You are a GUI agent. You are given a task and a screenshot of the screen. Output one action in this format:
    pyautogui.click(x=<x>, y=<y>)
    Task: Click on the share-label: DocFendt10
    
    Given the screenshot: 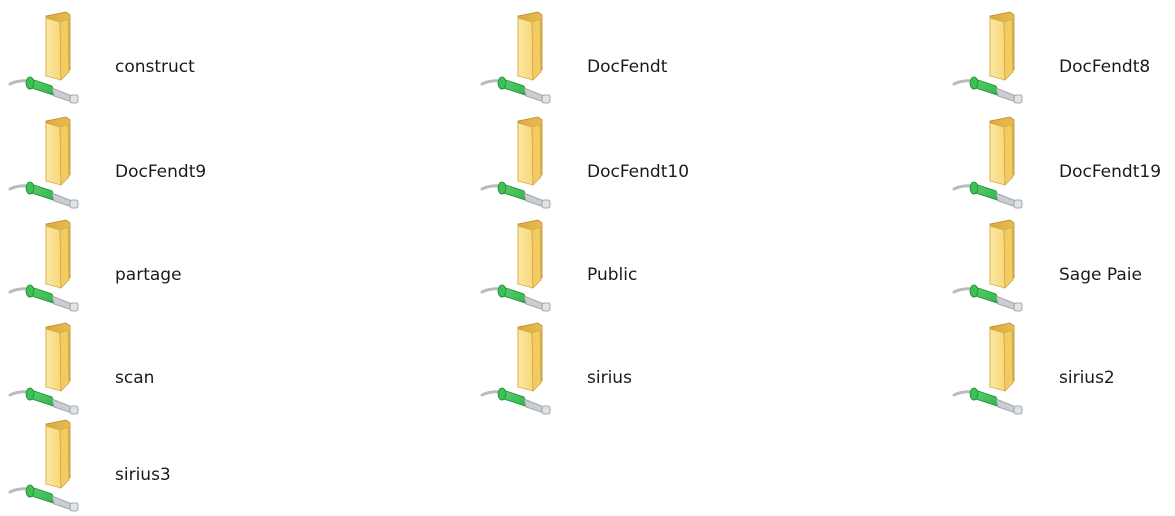 What is the action you would take?
    pyautogui.click(x=638, y=172)
    